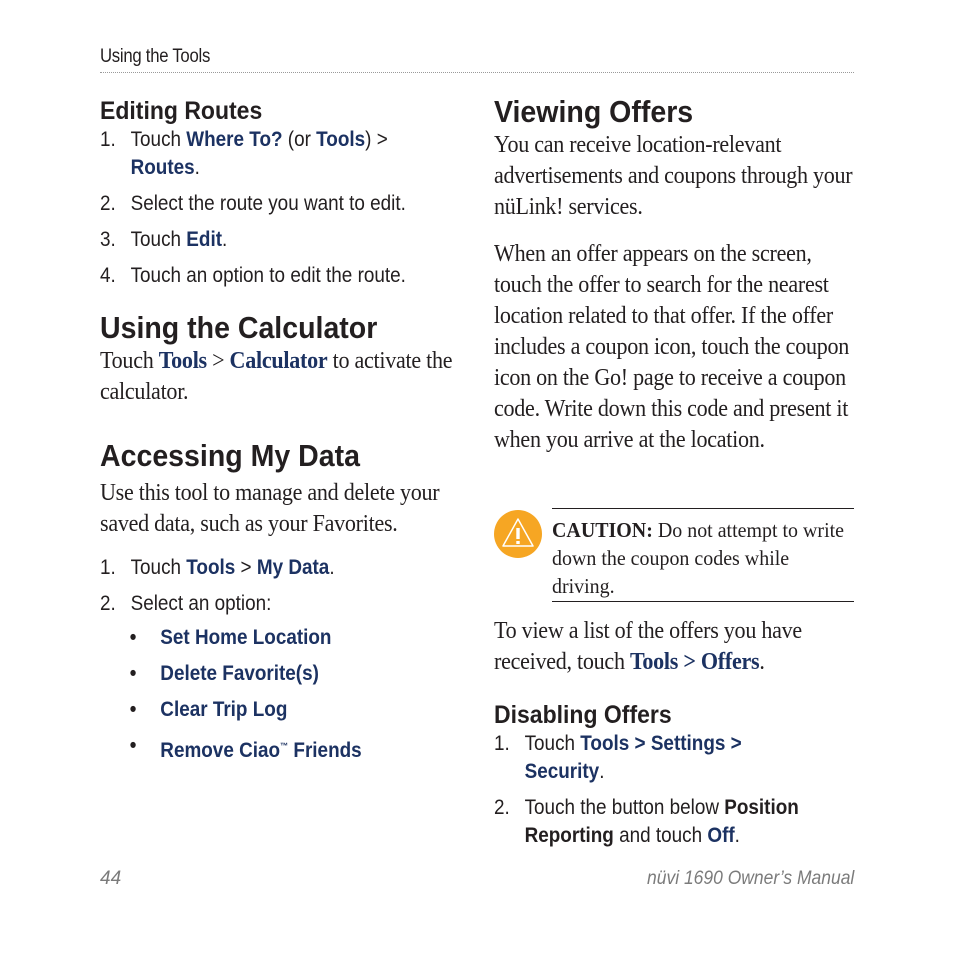  Describe the element at coordinates (594, 111) in the screenshot. I see `viewing-offers-heading: Viewing Offers` at that location.